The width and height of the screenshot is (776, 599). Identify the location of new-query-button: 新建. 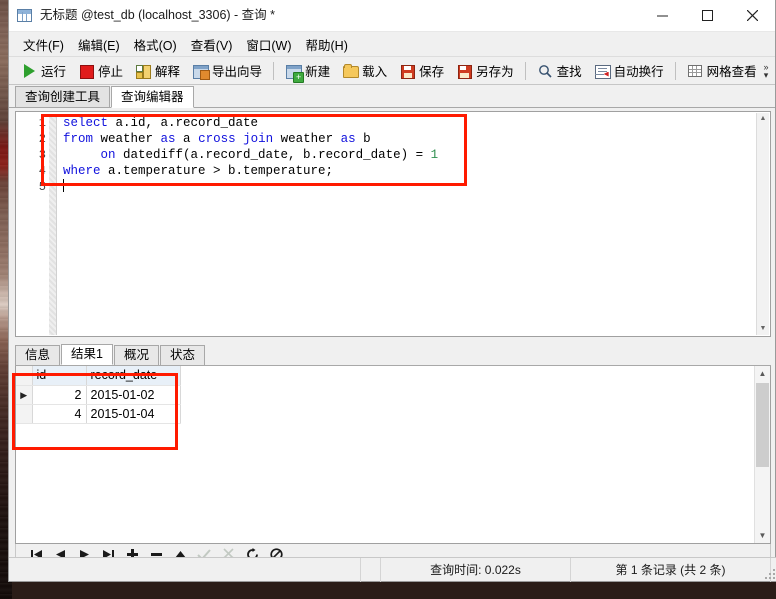
(307, 70).